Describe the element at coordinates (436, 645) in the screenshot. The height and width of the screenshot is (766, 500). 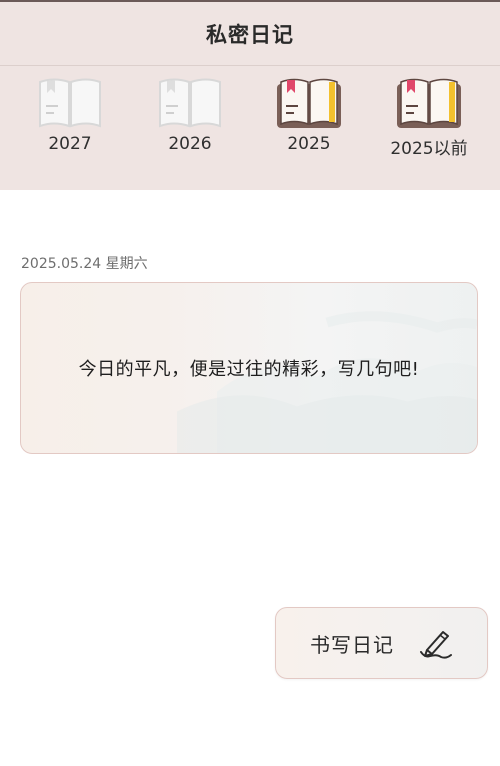
I see `pen-icon` at that location.